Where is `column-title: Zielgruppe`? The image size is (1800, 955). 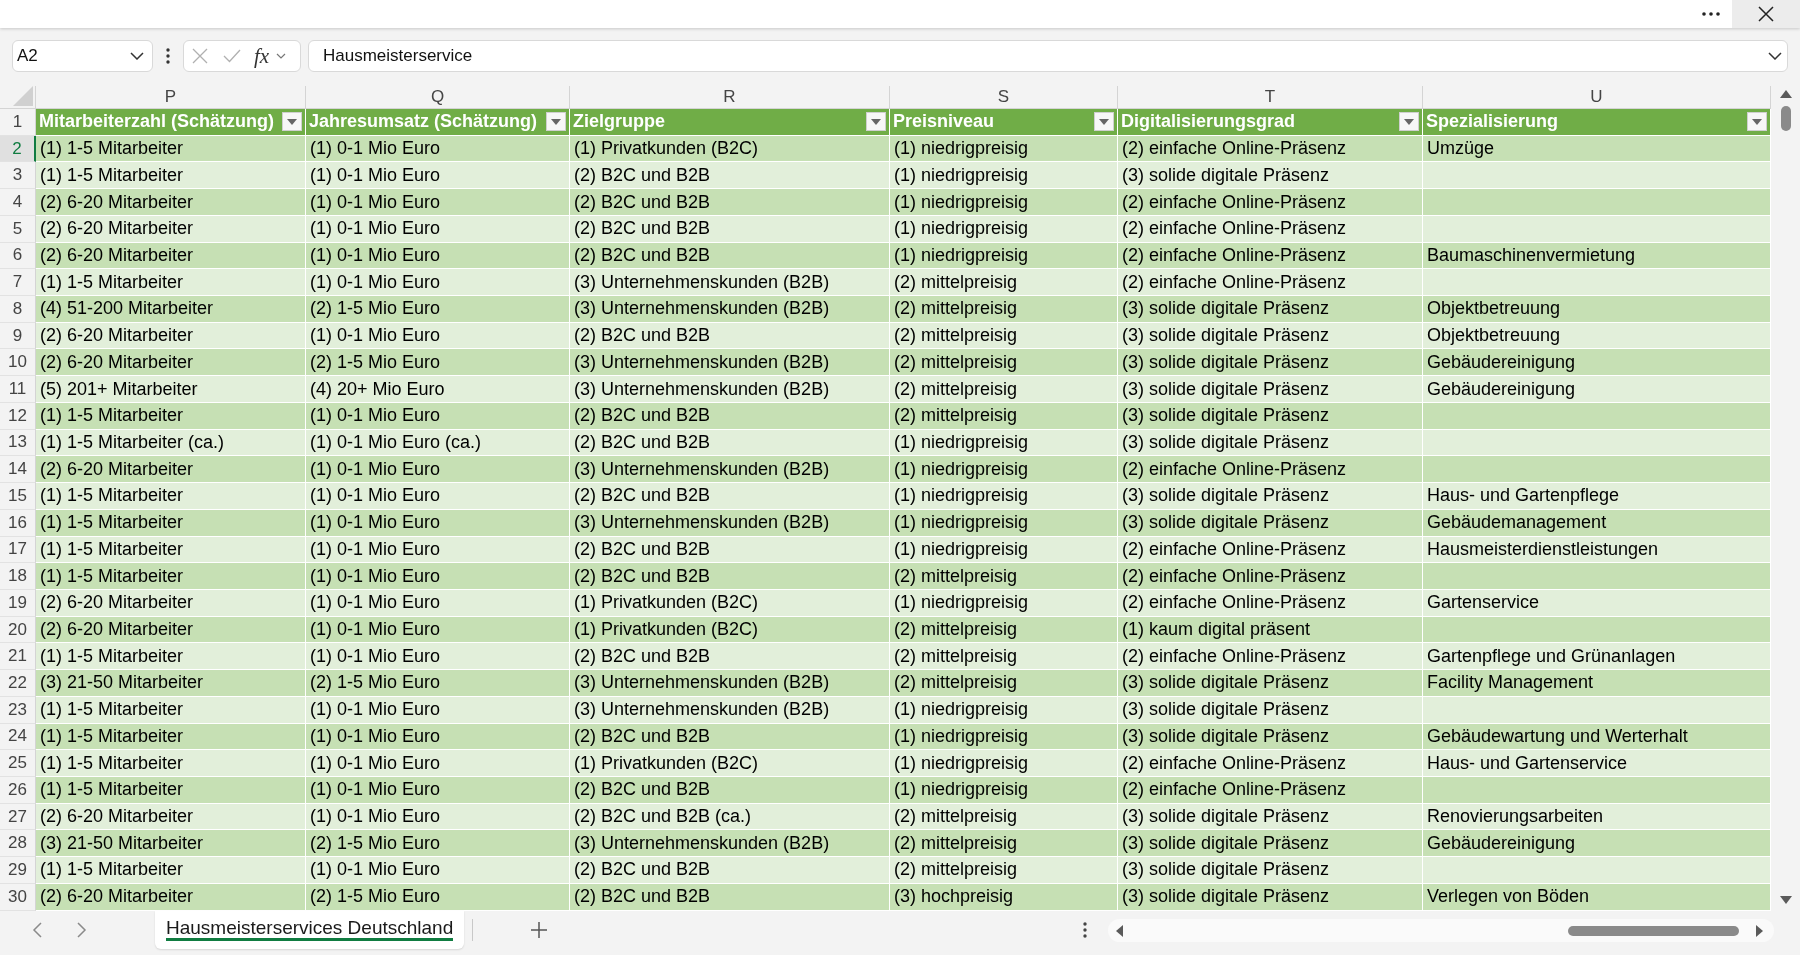
column-title: Zielgruppe is located at coordinates (619, 122).